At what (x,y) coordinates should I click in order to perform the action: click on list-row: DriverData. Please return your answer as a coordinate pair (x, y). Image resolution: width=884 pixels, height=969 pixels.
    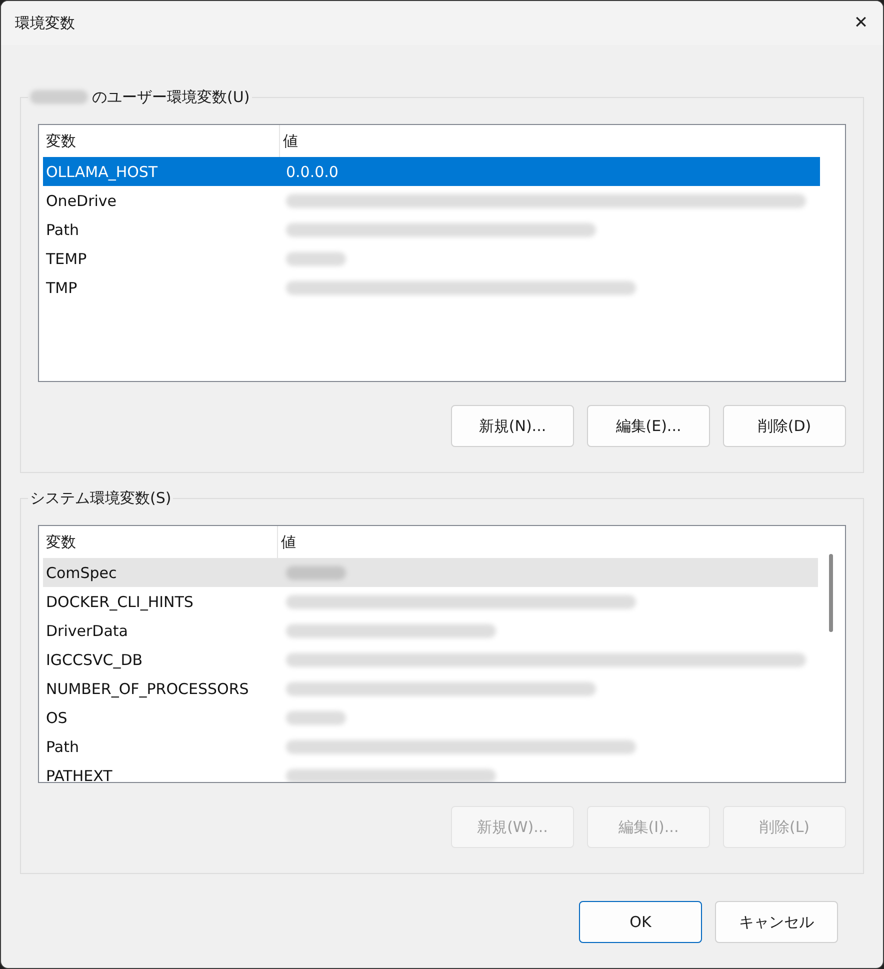
    Looking at the image, I should click on (430, 630).